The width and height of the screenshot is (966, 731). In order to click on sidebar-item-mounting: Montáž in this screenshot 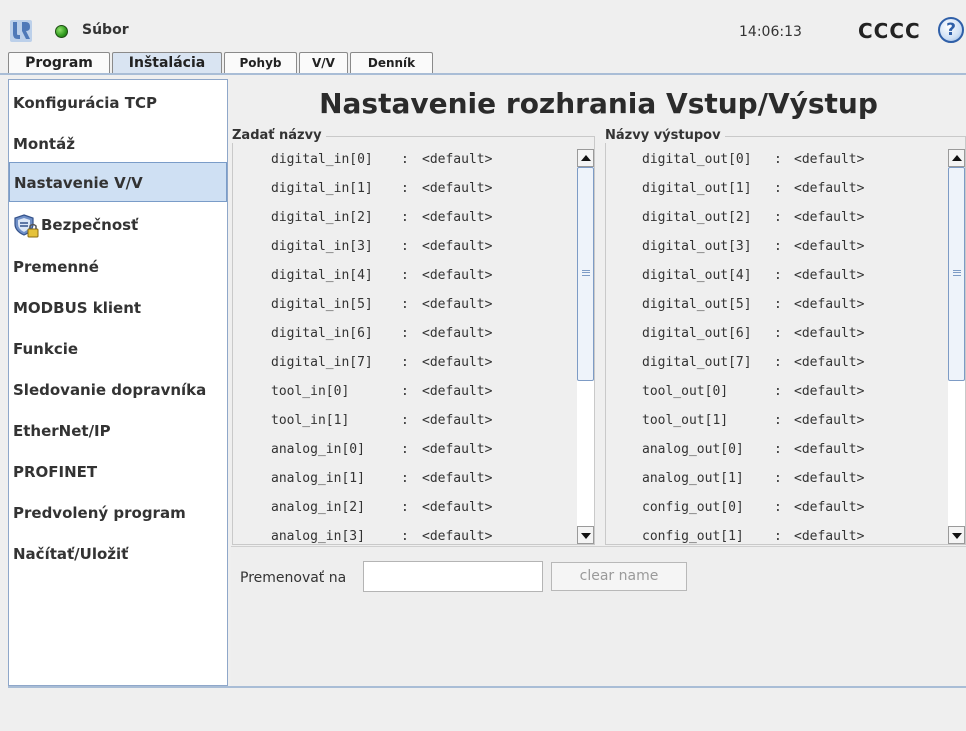, I will do `click(118, 144)`.